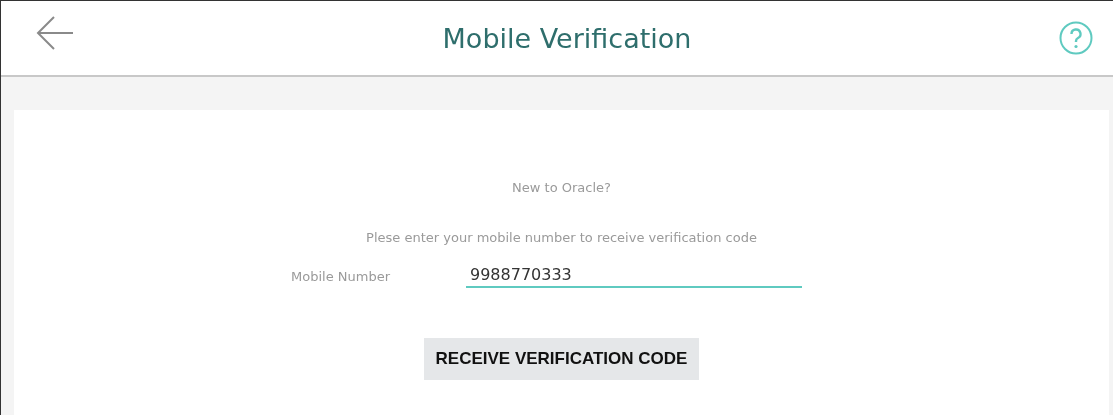 Image resolution: width=1113 pixels, height=415 pixels. I want to click on receive-code-button: RECEIVE VERIFICATION CODE, so click(561, 359).